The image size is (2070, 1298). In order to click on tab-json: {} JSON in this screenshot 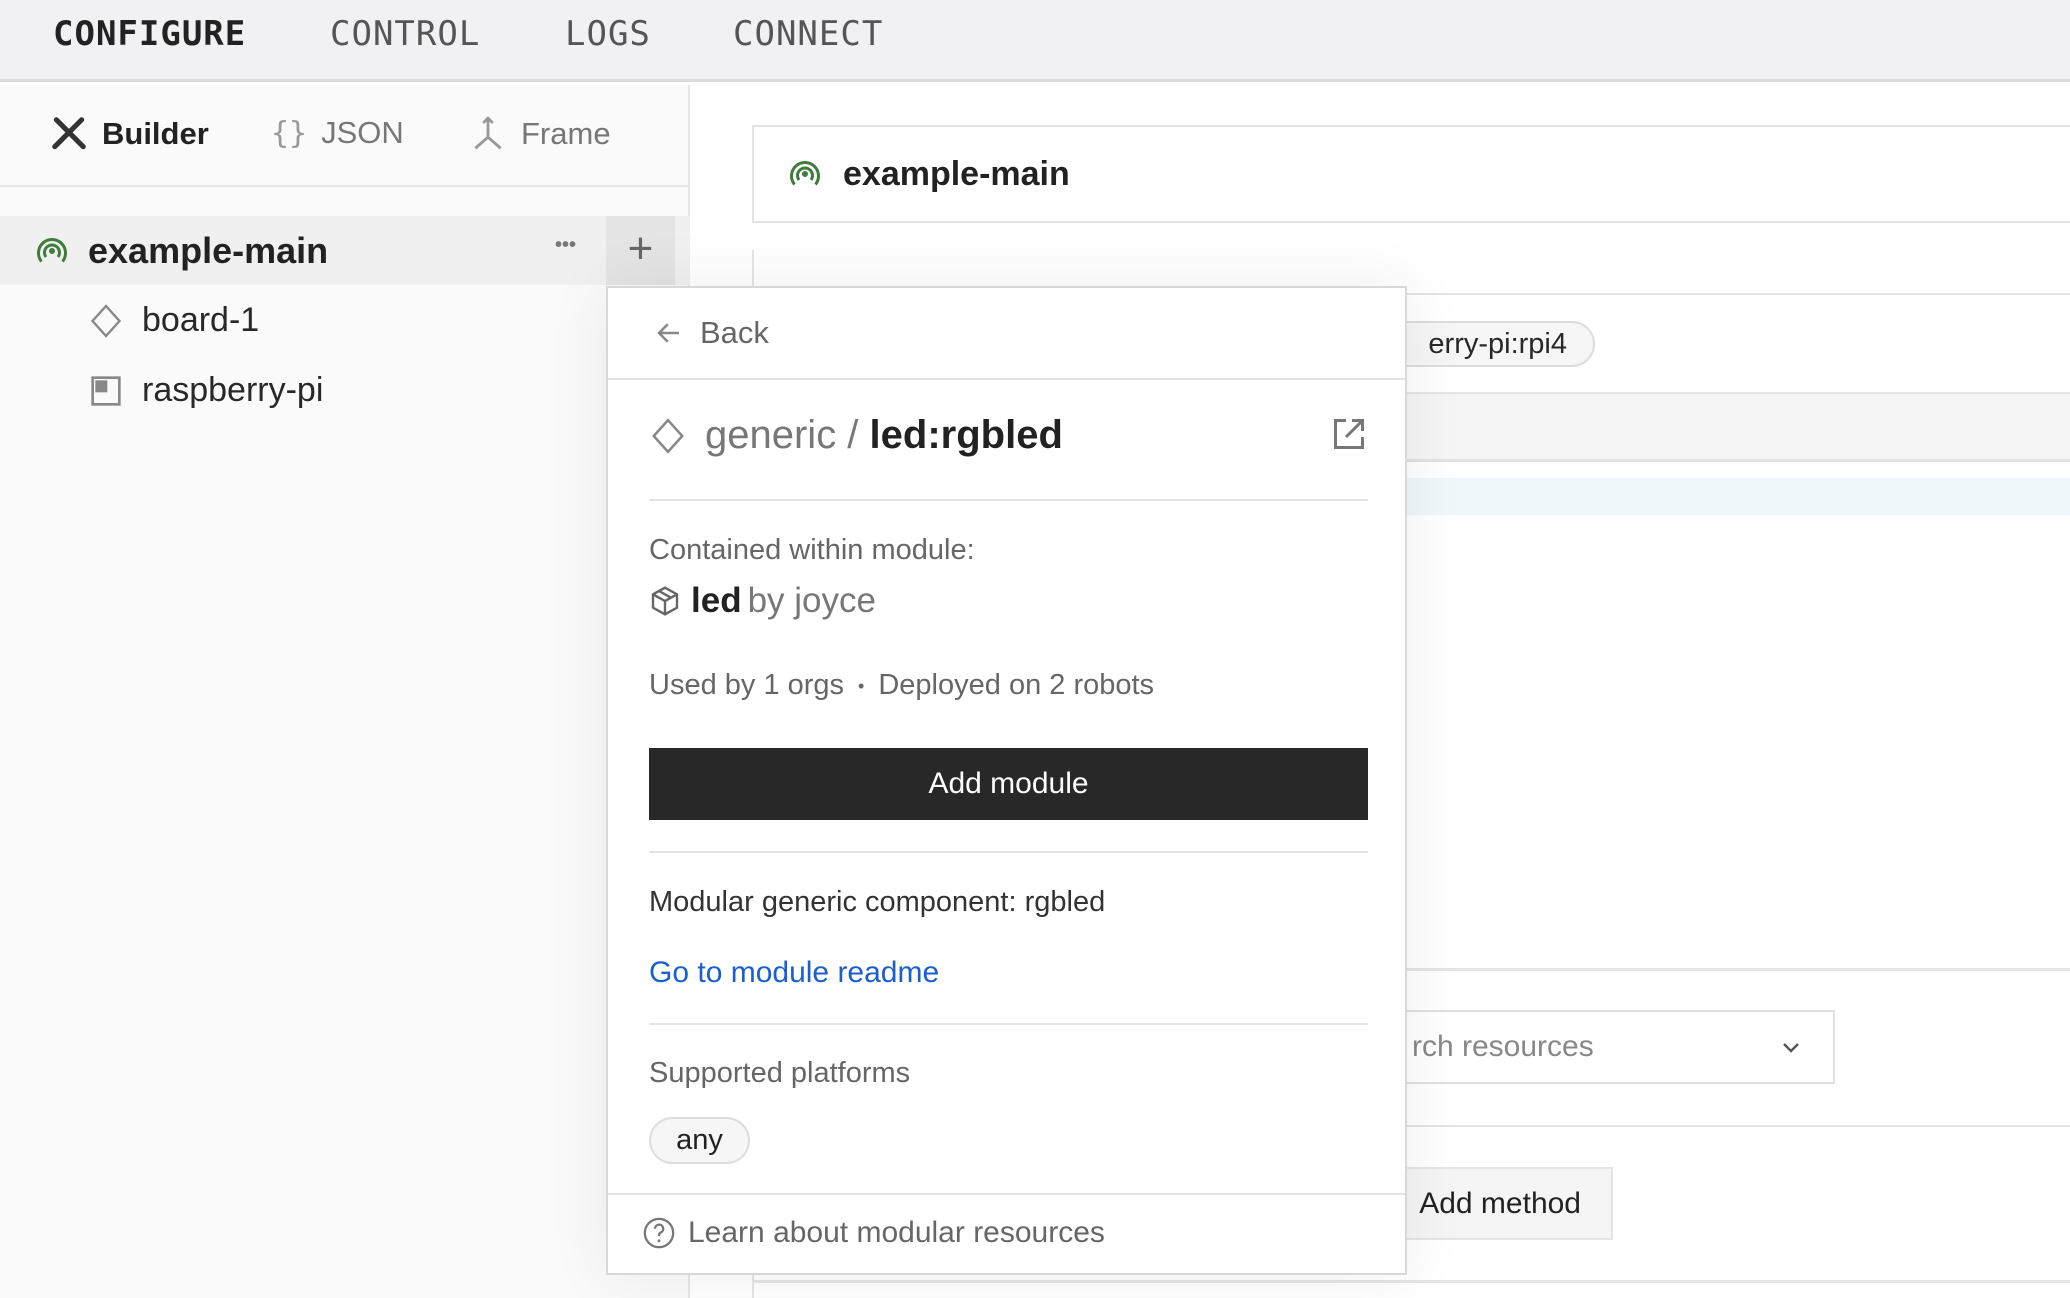, I will do `click(337, 133)`.